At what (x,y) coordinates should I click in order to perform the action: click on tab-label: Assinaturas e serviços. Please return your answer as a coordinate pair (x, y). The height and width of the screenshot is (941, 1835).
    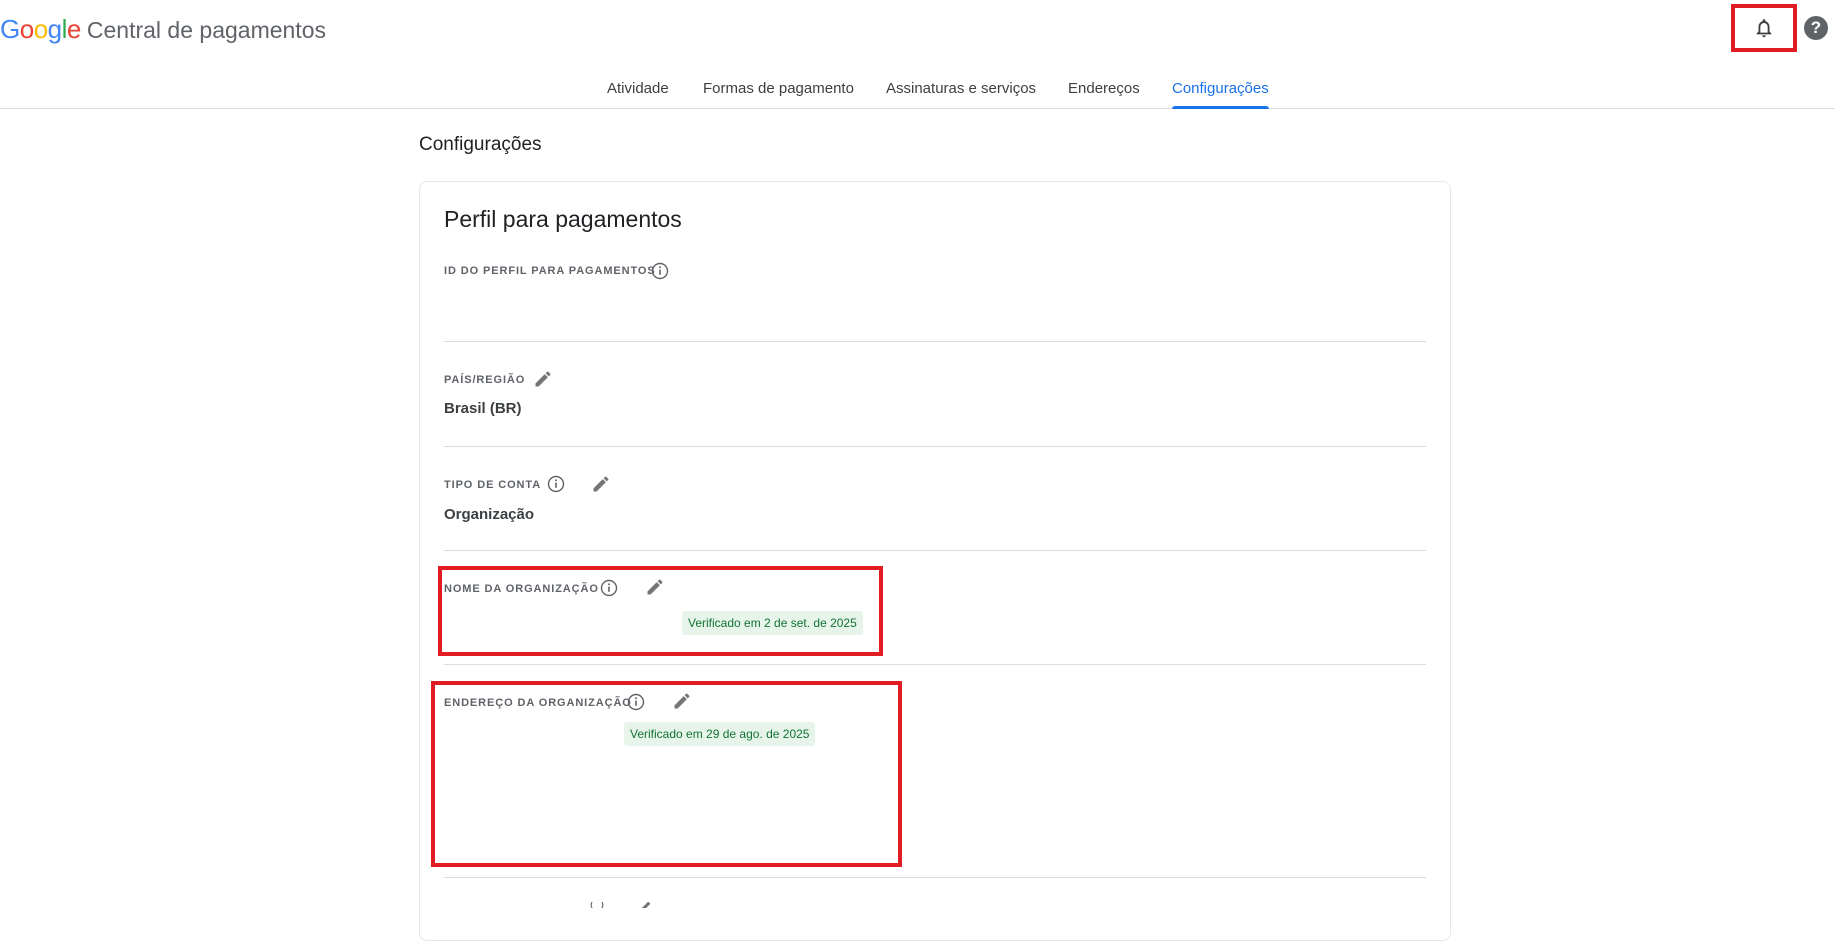
    Looking at the image, I should click on (961, 88).